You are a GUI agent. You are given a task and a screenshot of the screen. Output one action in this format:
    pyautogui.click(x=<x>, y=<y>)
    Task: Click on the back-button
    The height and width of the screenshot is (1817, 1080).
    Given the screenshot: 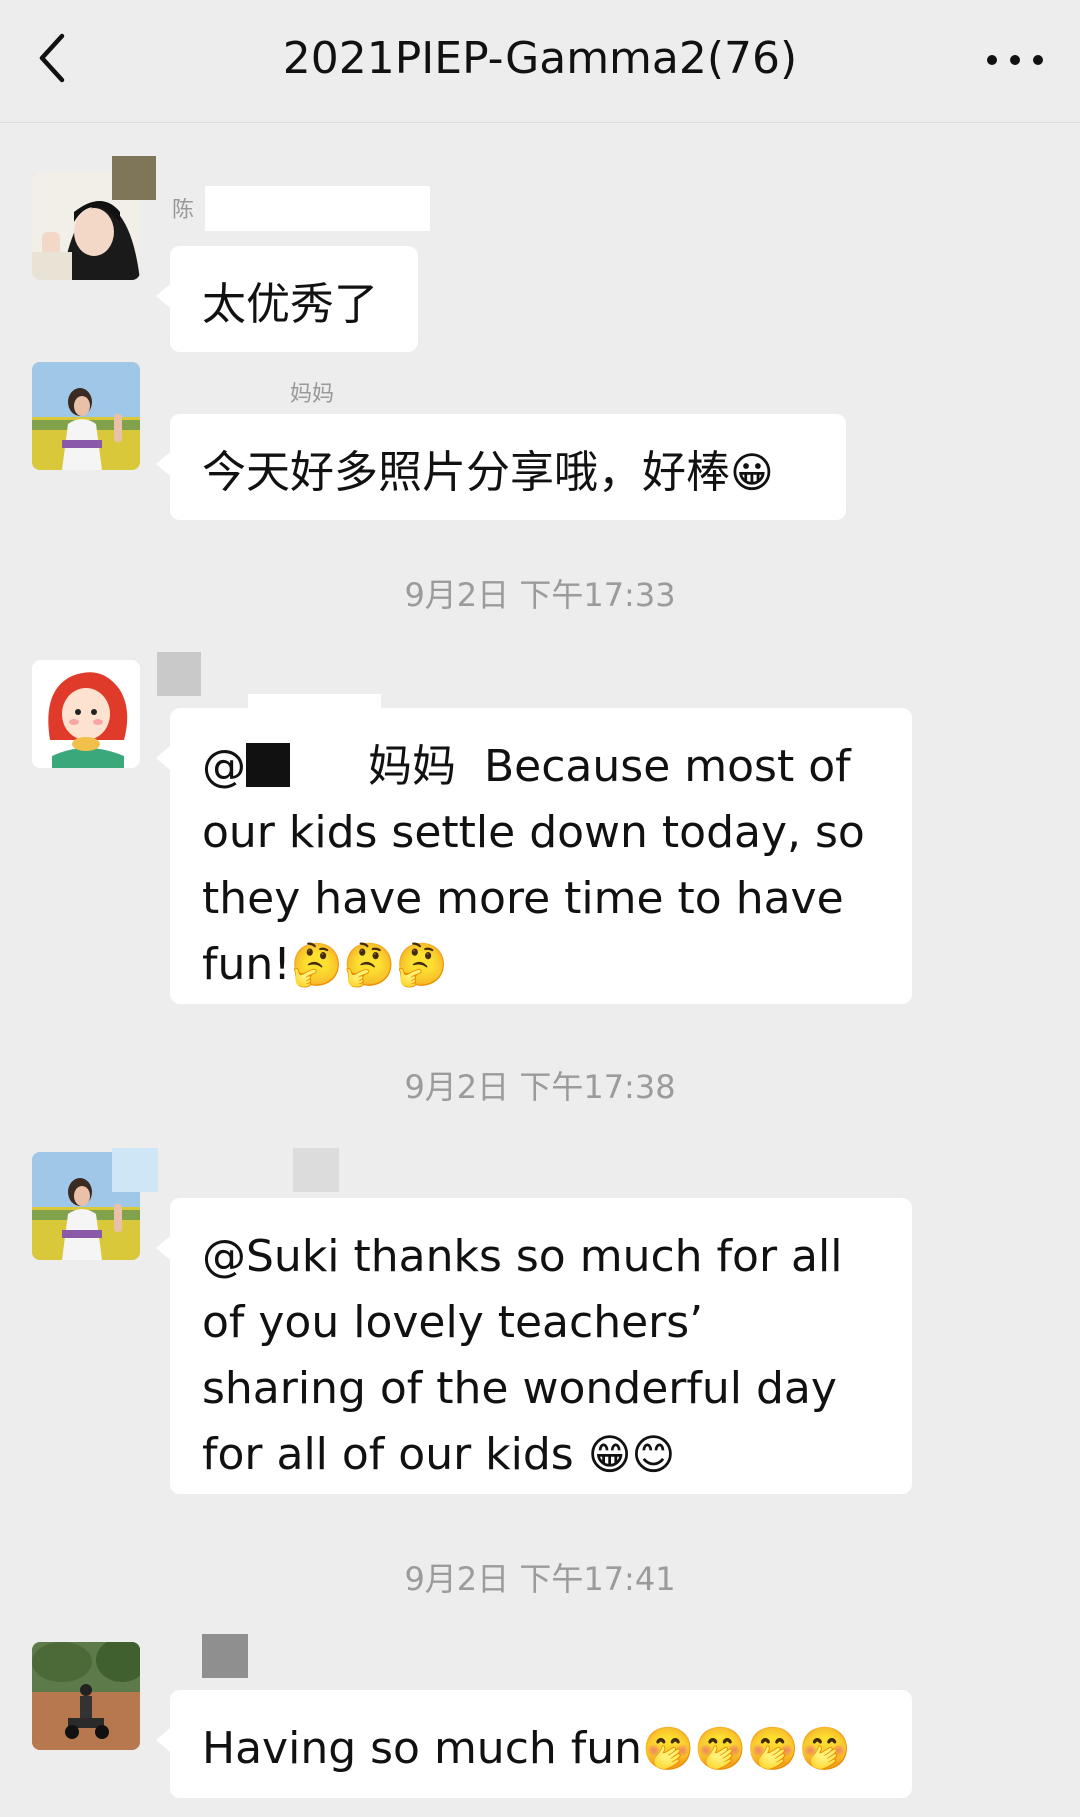 What is the action you would take?
    pyautogui.click(x=55, y=58)
    